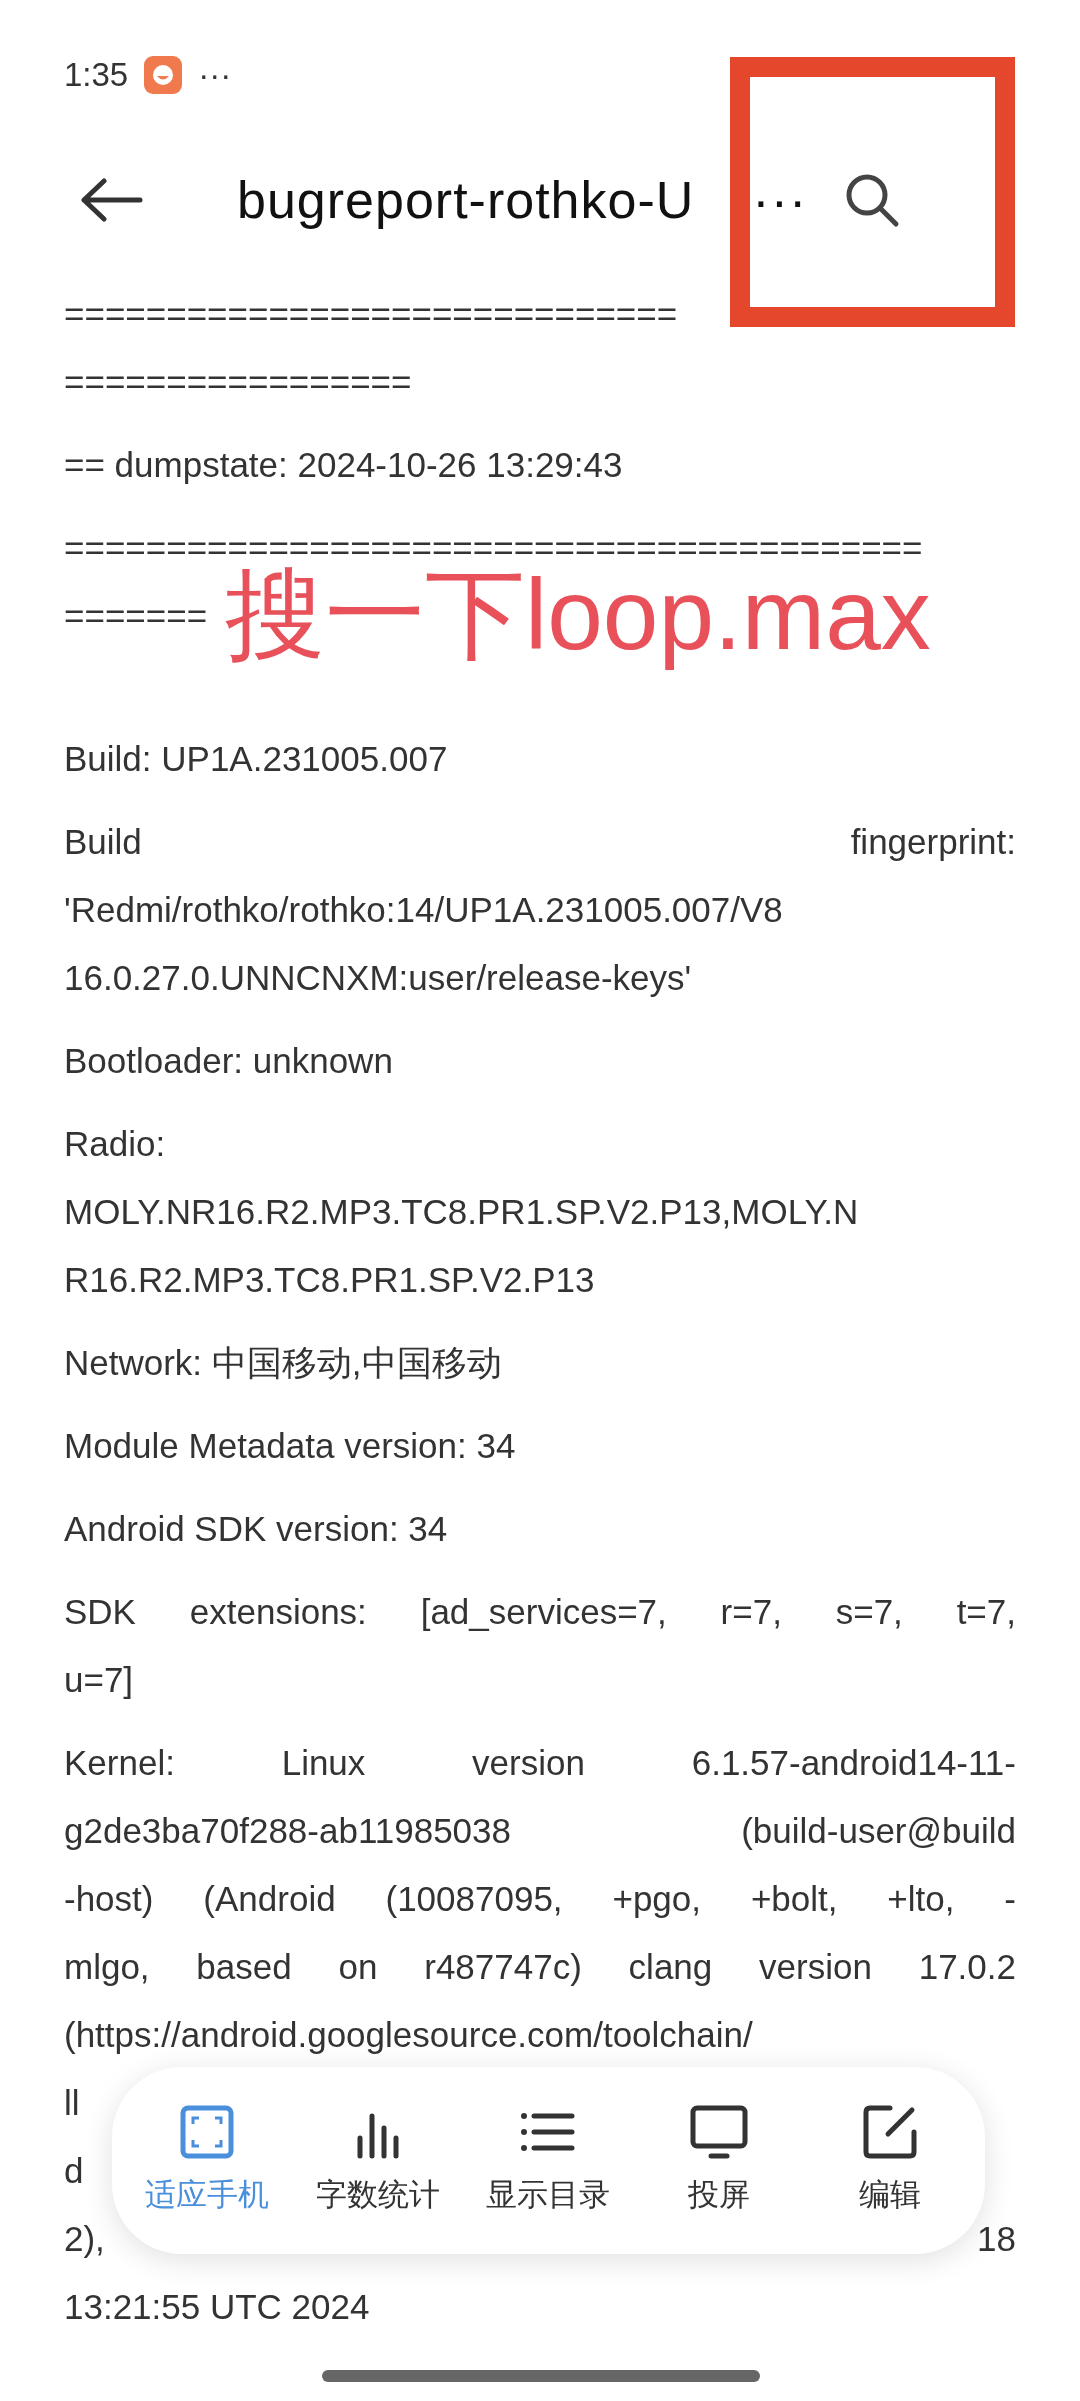 This screenshot has height=2401, width=1080. Describe the element at coordinates (215, 75) in the screenshot. I see `notification-more: ···` at that location.